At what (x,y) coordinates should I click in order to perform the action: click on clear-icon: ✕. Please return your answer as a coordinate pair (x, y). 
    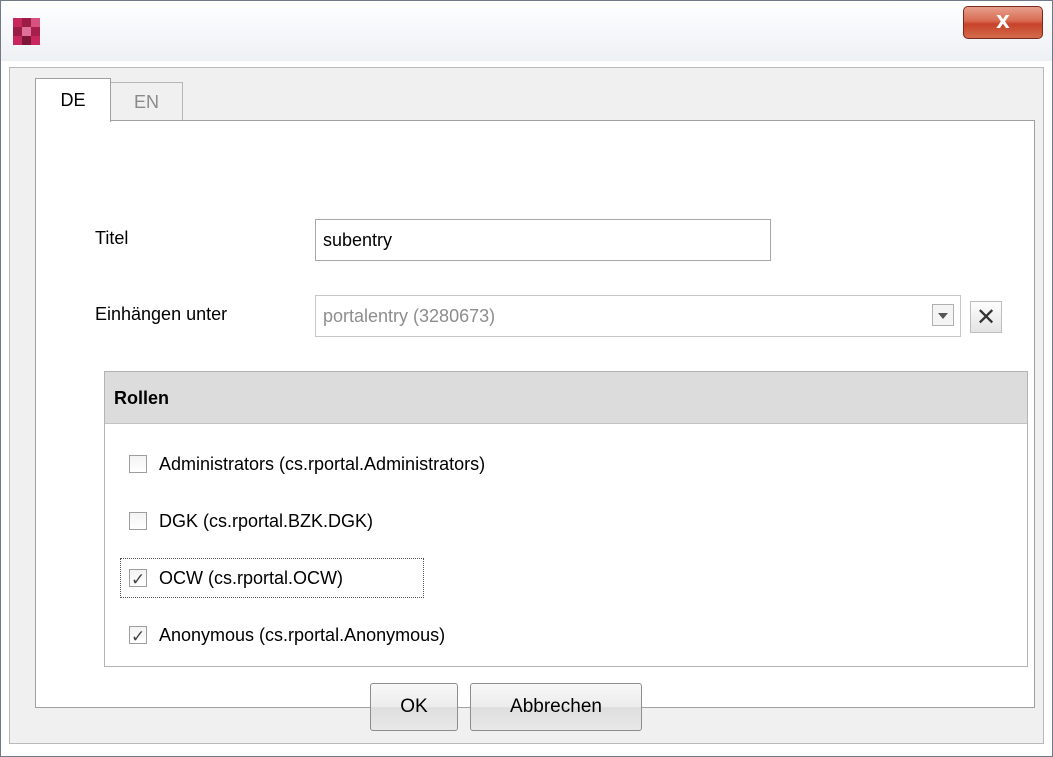
    Looking at the image, I should click on (986, 317).